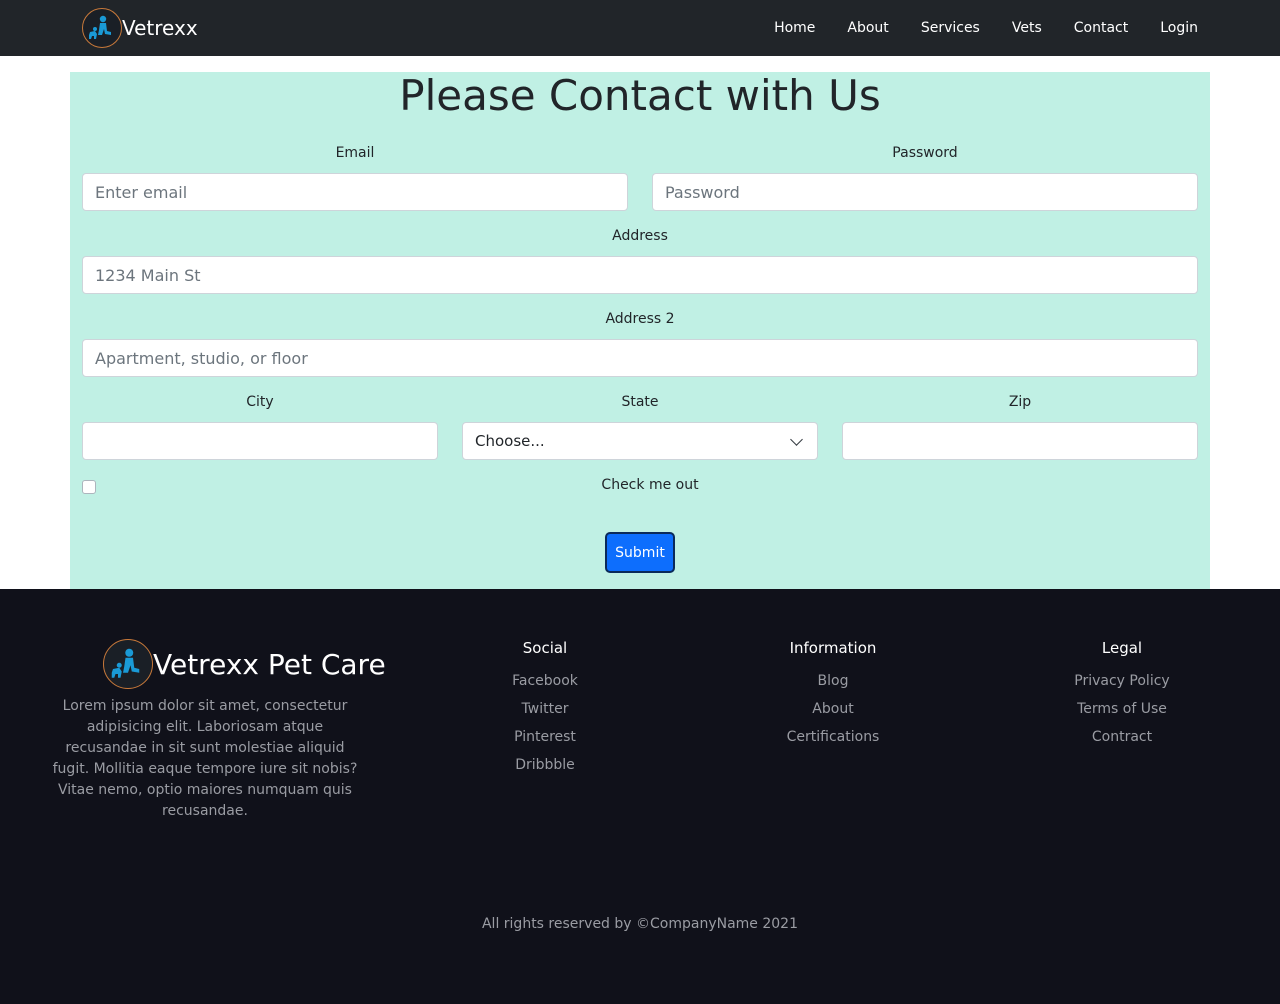 This screenshot has height=1004, width=1280. What do you see at coordinates (833, 648) in the screenshot?
I see `footer-information-title: Information` at bounding box center [833, 648].